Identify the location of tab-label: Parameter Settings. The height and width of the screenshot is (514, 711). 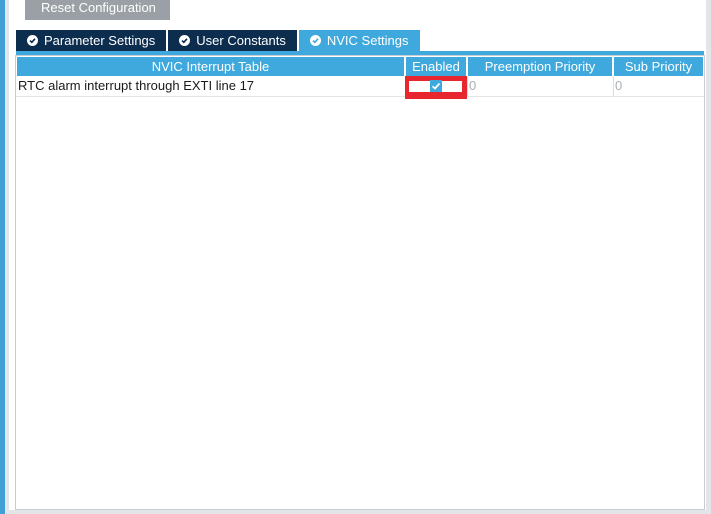
(100, 40).